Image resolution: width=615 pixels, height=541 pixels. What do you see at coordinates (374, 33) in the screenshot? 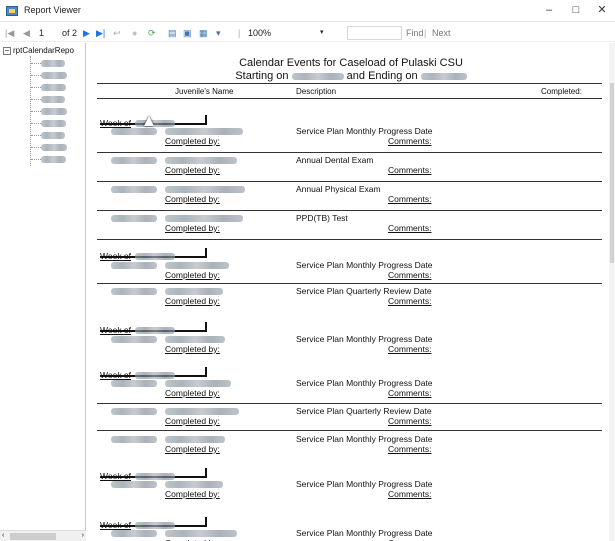
I see `find-input` at bounding box center [374, 33].